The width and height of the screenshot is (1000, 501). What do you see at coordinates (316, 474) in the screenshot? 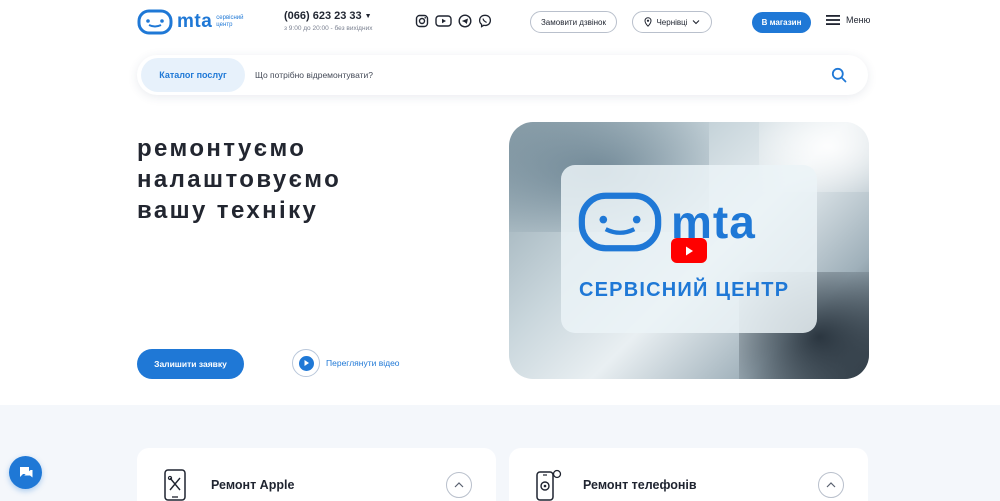
I see `service-card-apple: Ремонт Apple` at bounding box center [316, 474].